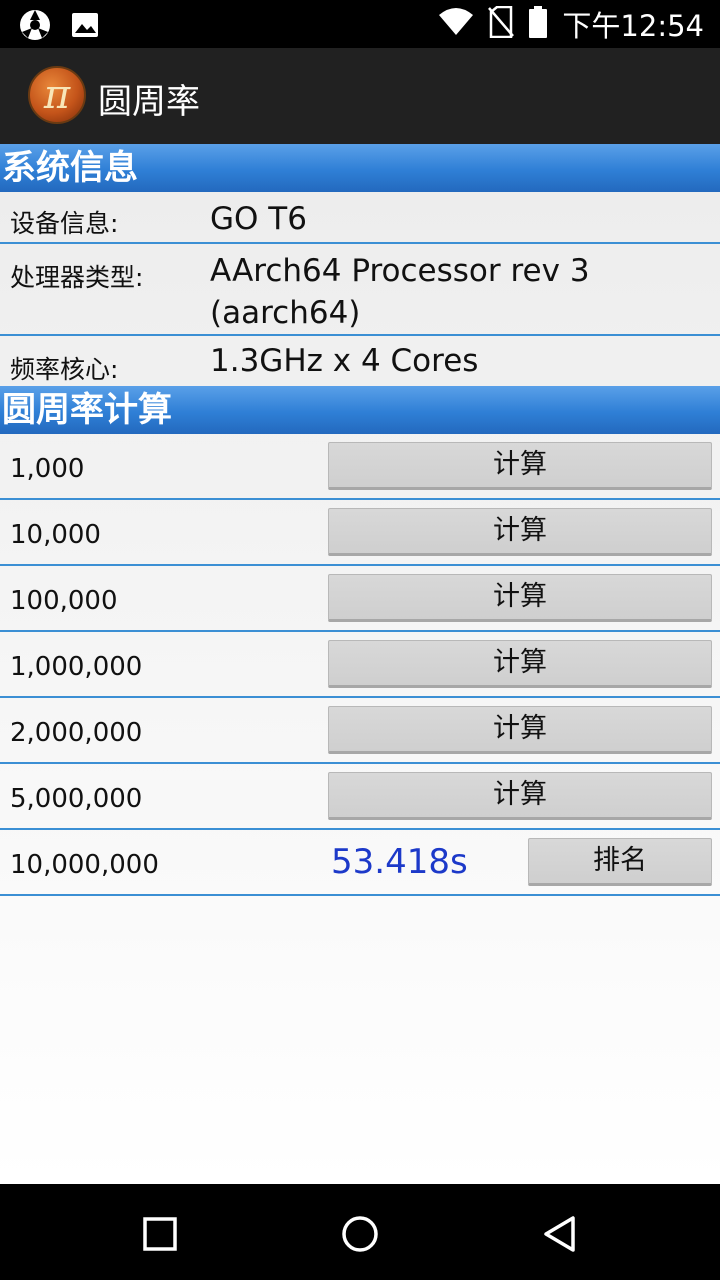 The image size is (720, 1280). Describe the element at coordinates (35, 27) in the screenshot. I see `sync-icon` at that location.